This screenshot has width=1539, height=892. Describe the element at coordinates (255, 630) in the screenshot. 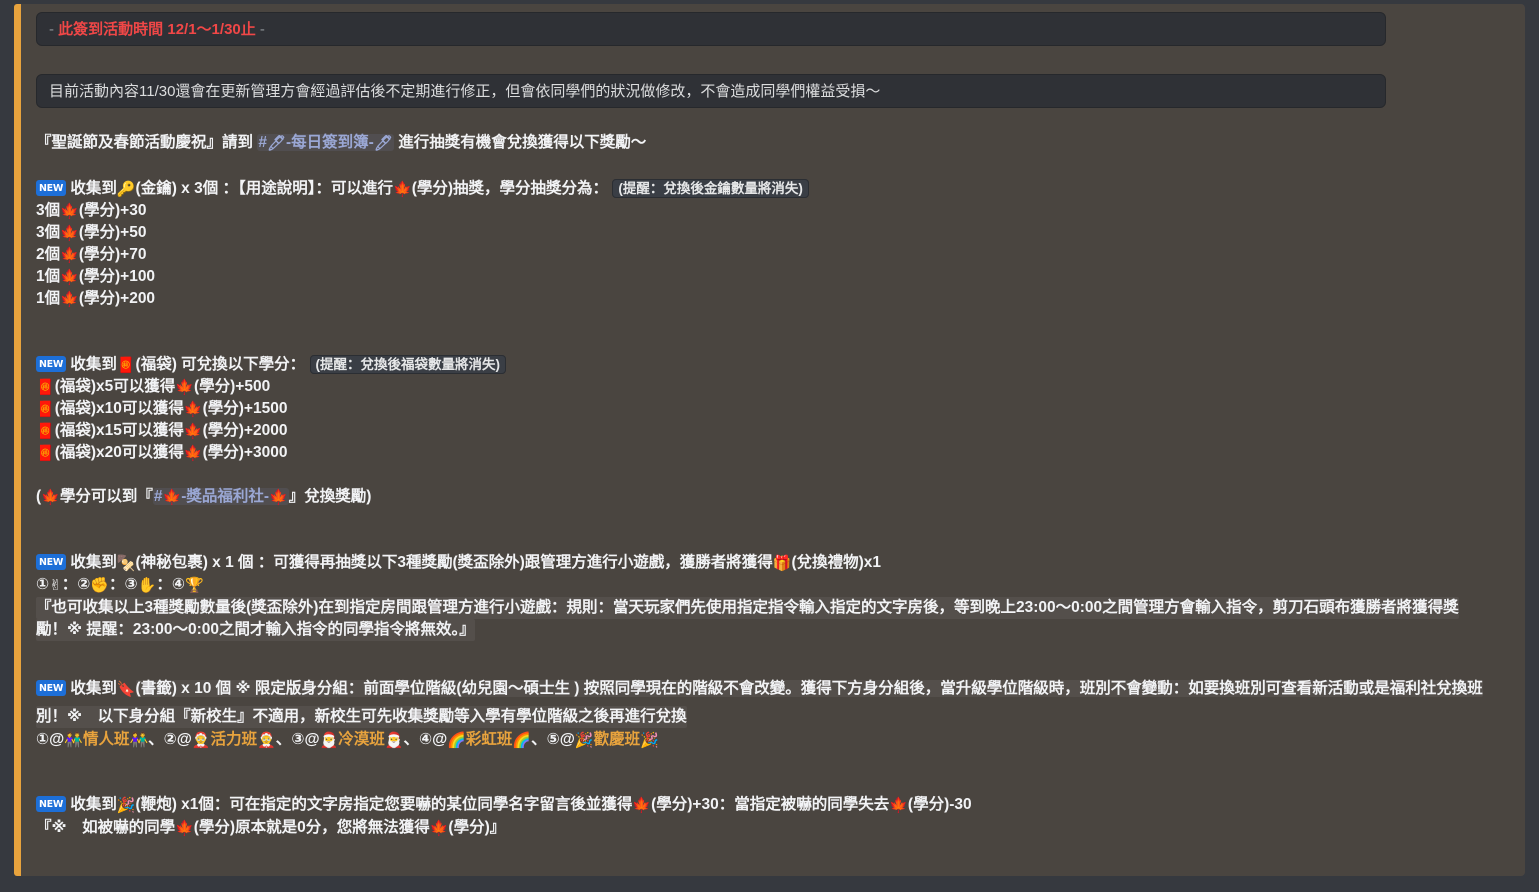

I see `mystery-rule-line-2: 勵！※ 提醒：23:00～0:00之間才輸入指令的同學指令將無效。』` at that location.